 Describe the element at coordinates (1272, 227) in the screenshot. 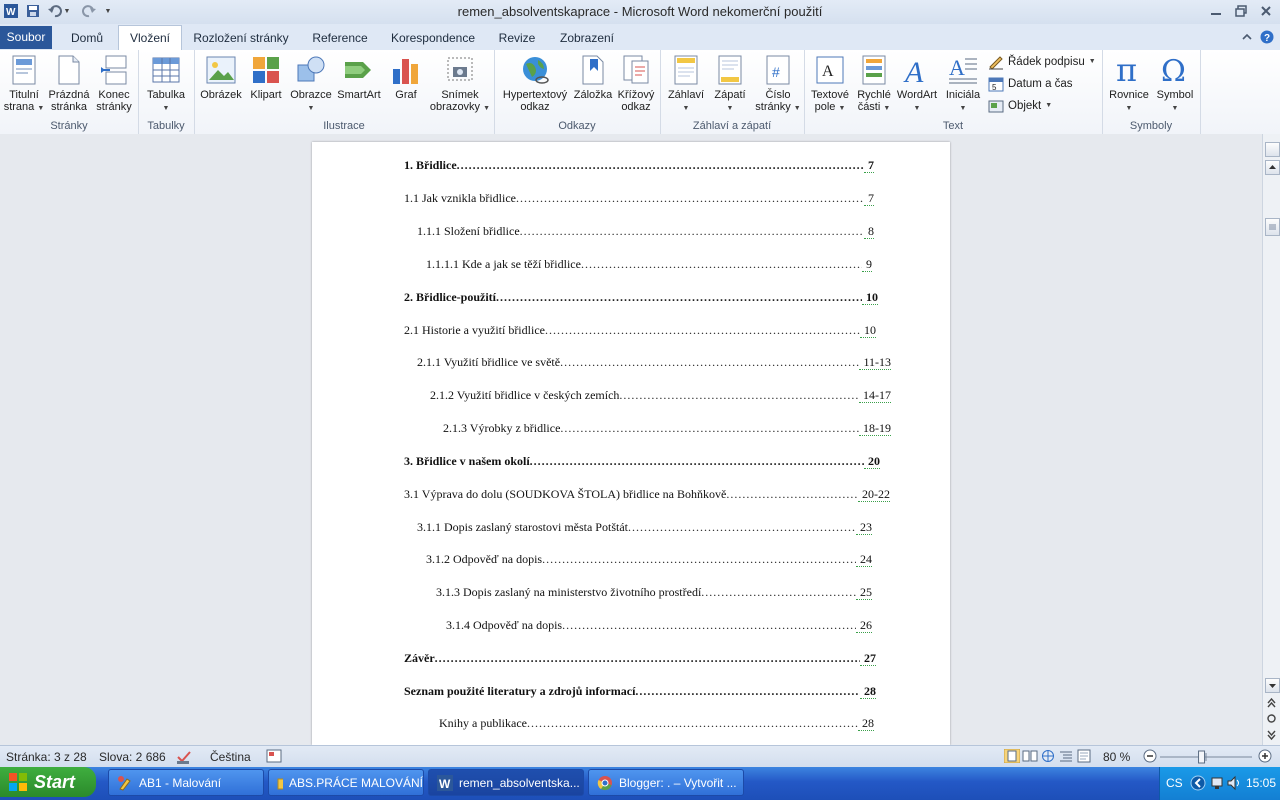

I see `scroll-thumb` at that location.